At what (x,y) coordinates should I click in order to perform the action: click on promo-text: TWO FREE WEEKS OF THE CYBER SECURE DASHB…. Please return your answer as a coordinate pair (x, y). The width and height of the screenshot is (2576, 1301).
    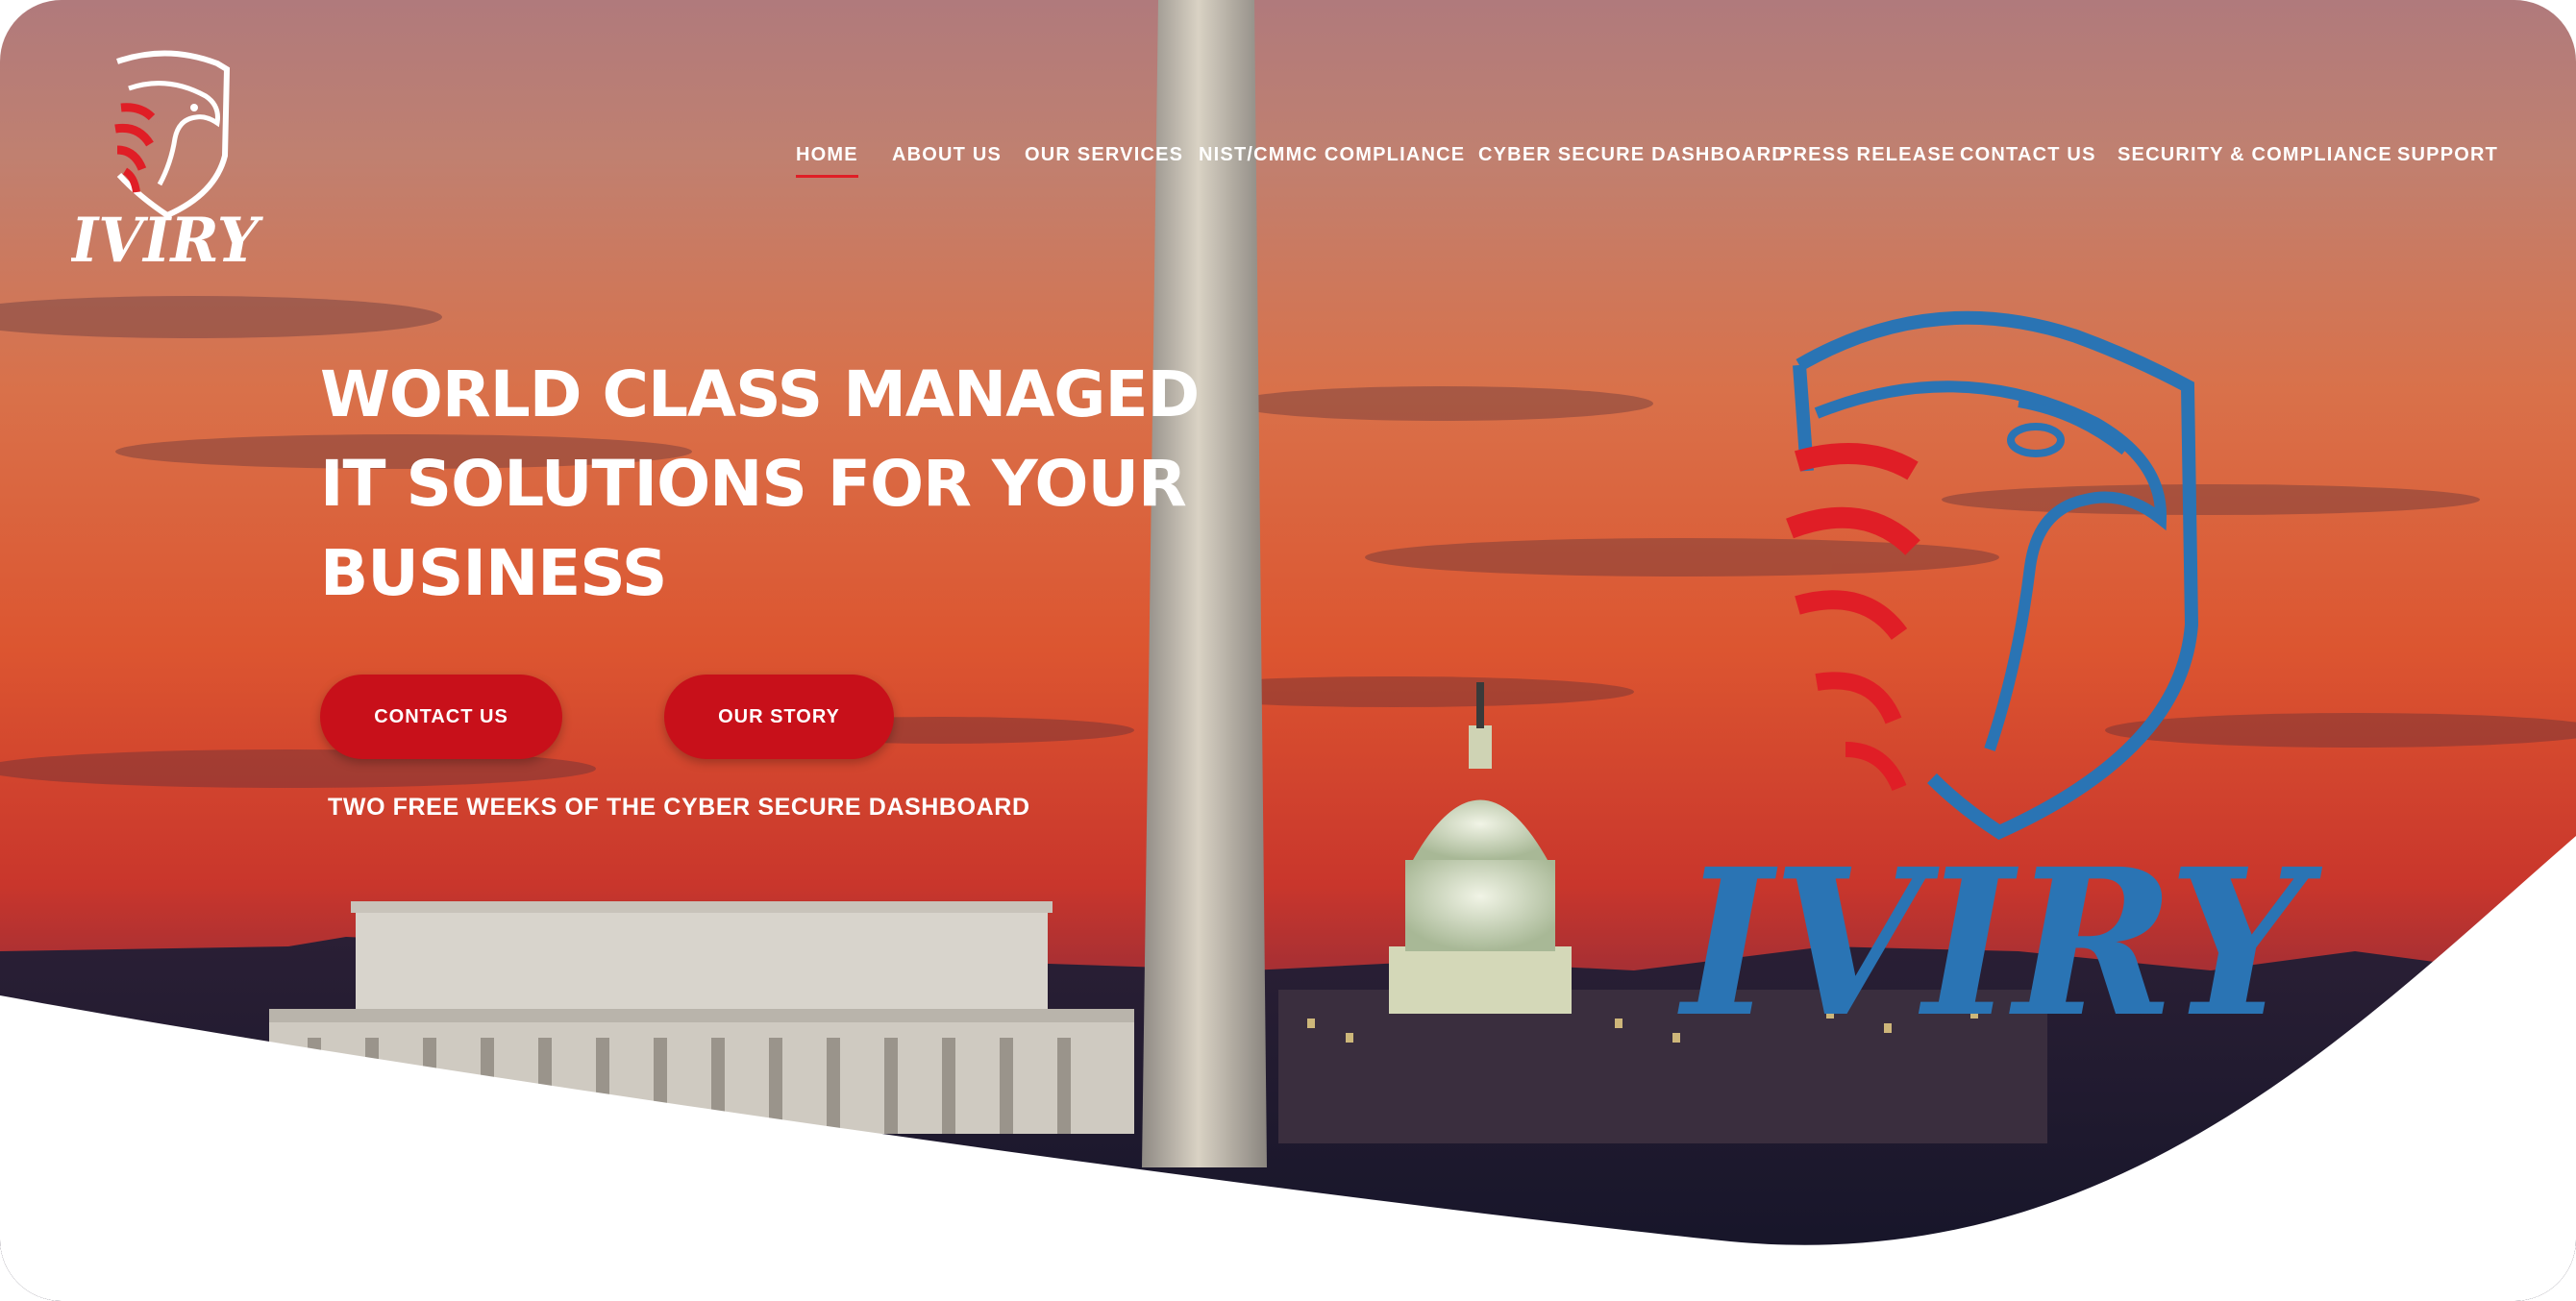
    Looking at the image, I should click on (679, 807).